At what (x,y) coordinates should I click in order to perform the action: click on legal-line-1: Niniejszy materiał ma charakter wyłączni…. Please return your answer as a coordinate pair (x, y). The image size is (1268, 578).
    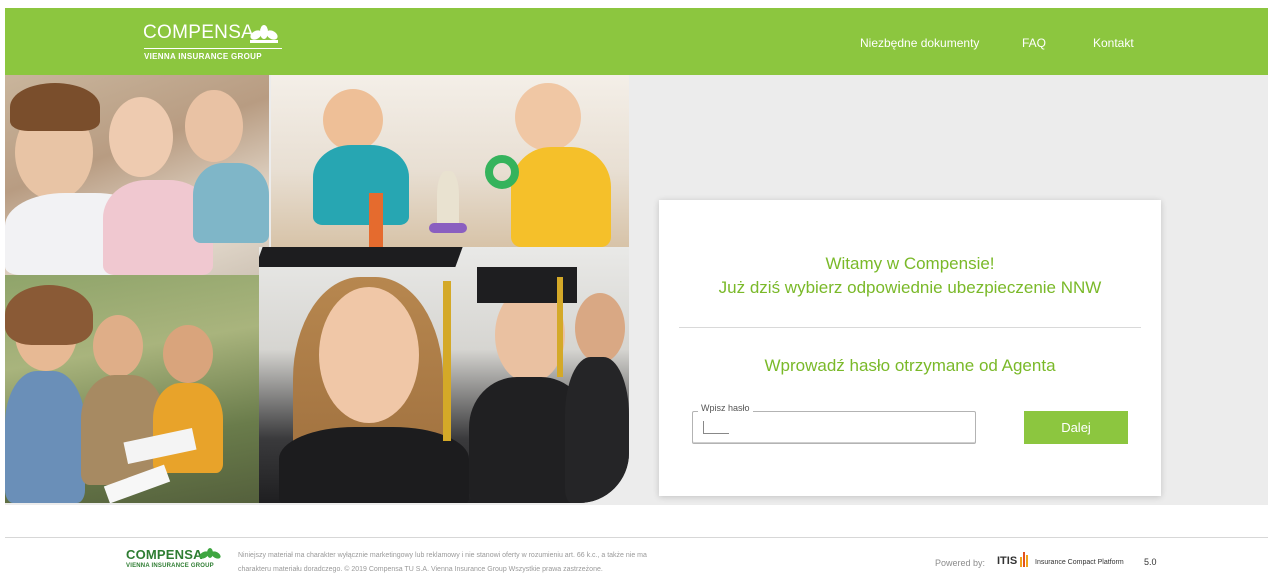
    Looking at the image, I should click on (442, 555).